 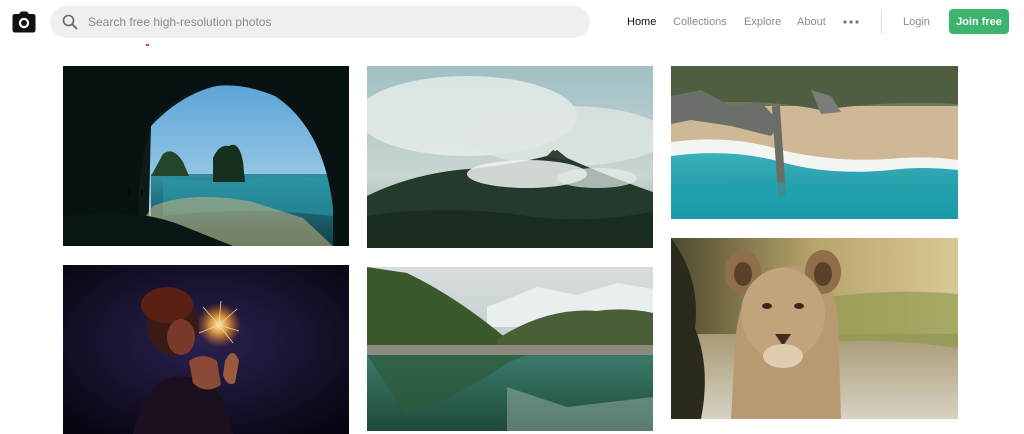 I want to click on login-link: Login, so click(x=916, y=22).